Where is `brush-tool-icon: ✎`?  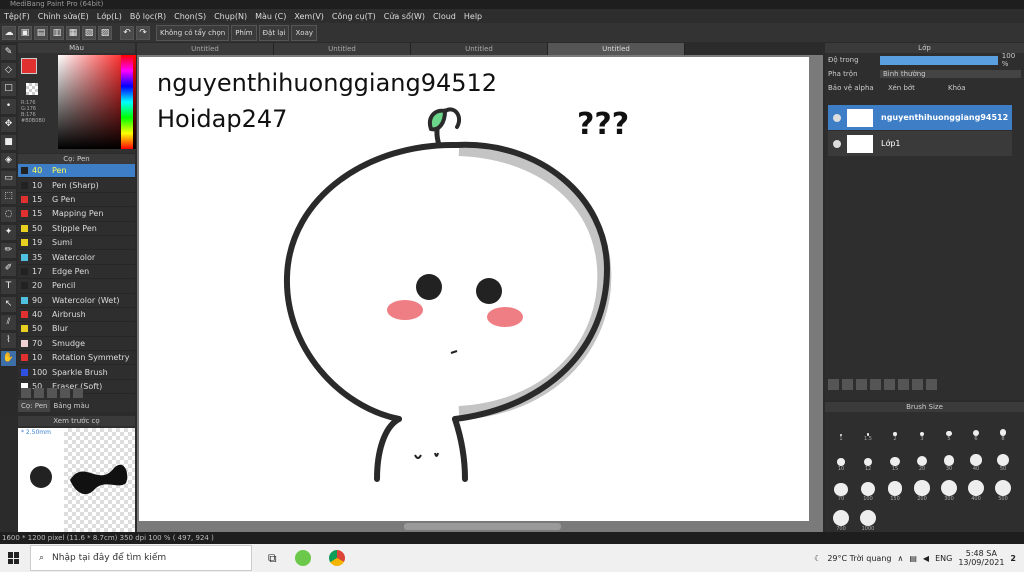
brush-tool-icon: ✎ is located at coordinates (8, 52).